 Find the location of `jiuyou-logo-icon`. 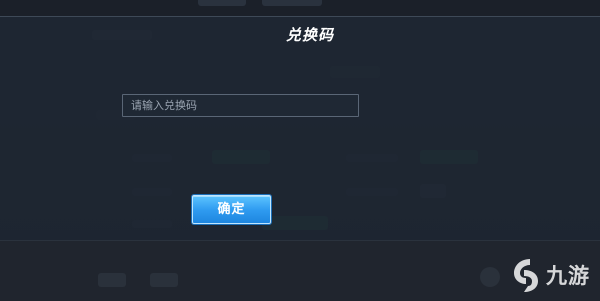

jiuyou-logo-icon is located at coordinates (526, 275).